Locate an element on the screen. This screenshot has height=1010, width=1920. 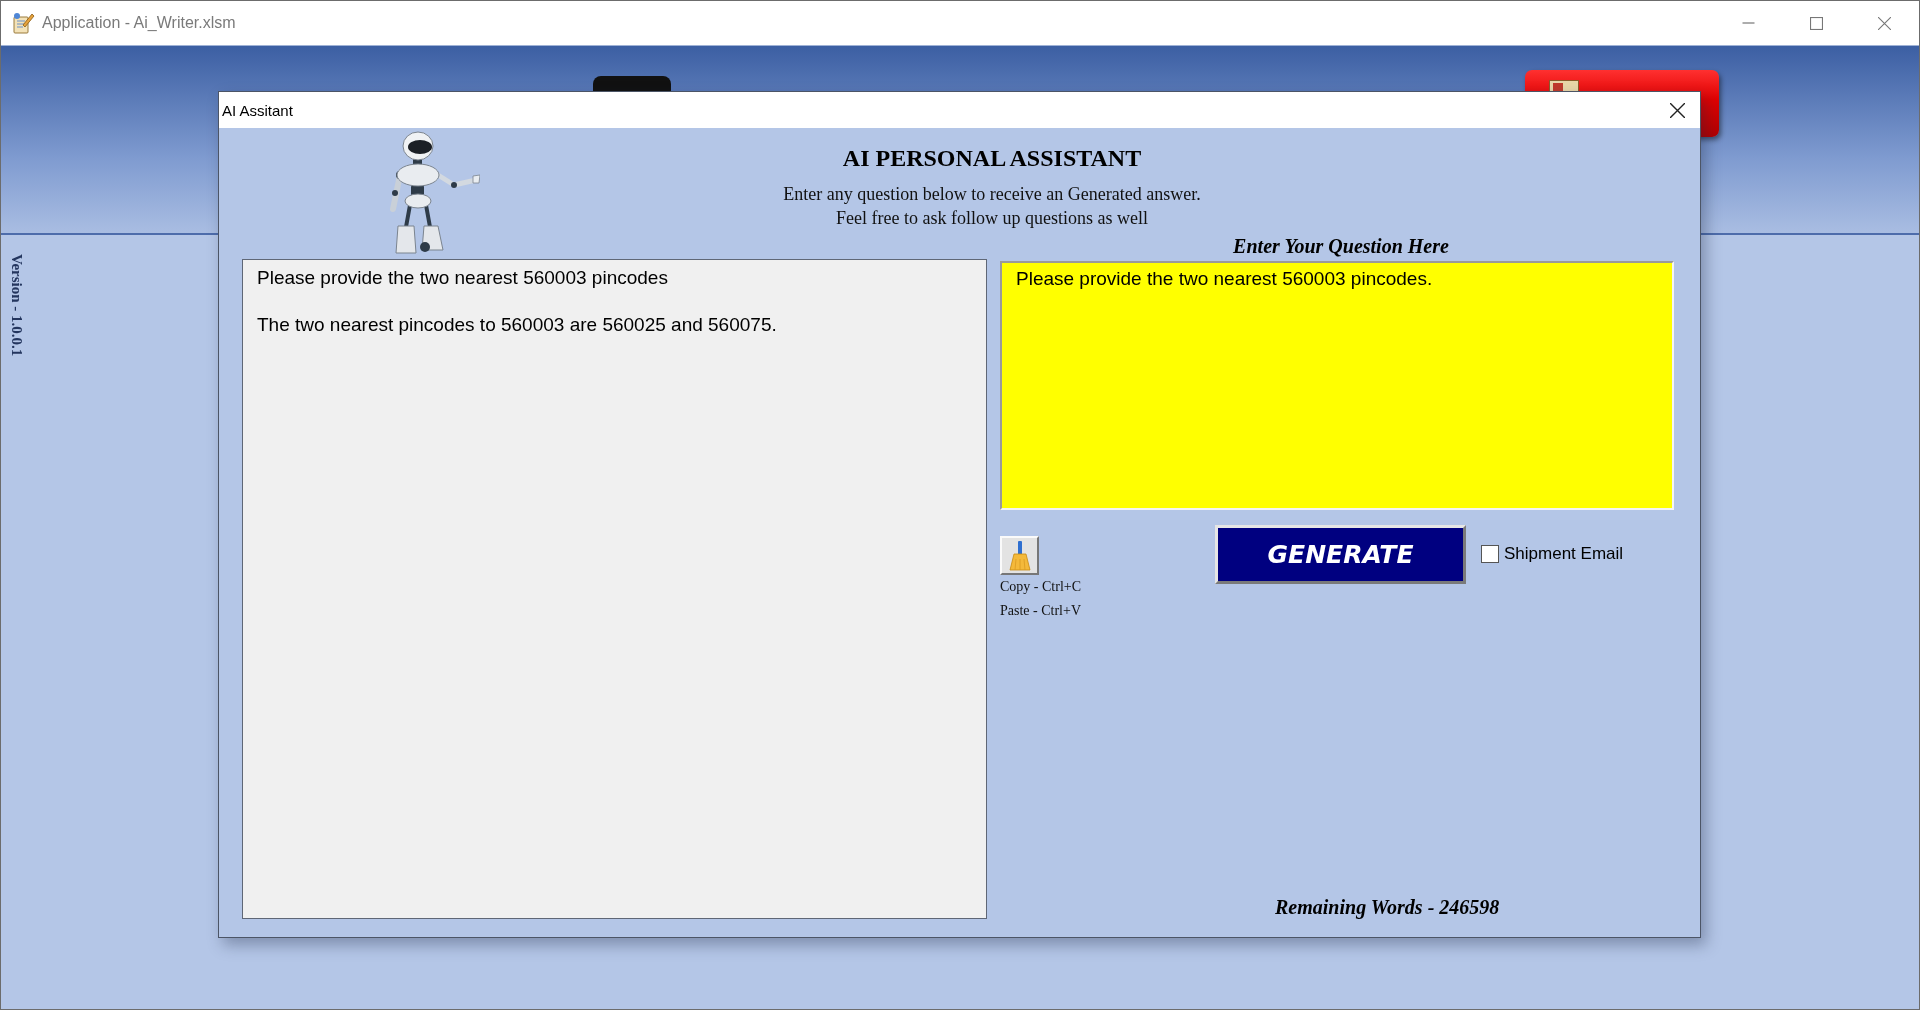
window-title: Application - Ai_Writer.xlsm is located at coordinates (139, 23).